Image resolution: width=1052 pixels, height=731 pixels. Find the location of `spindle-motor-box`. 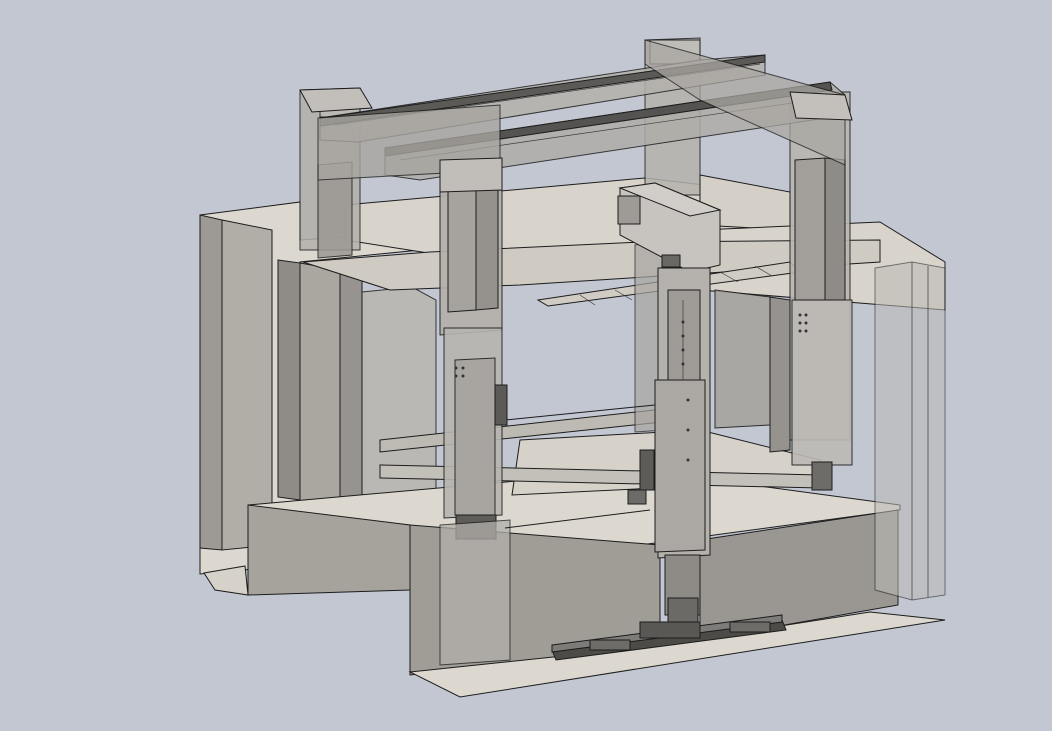

spindle-motor-box is located at coordinates (629, 210).